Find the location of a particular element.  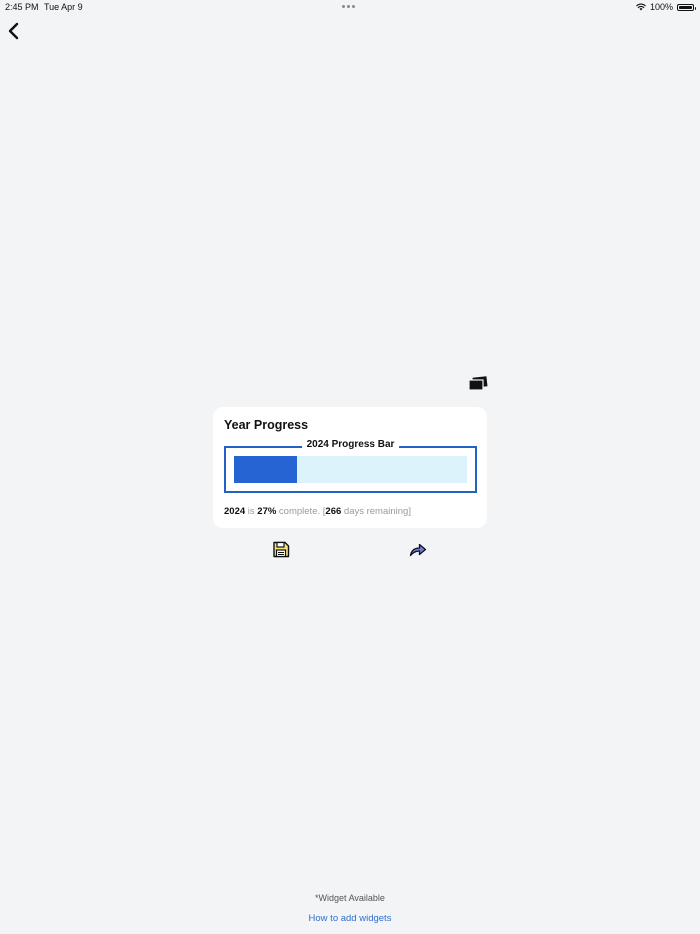

summary-days: 266 is located at coordinates (333, 511).